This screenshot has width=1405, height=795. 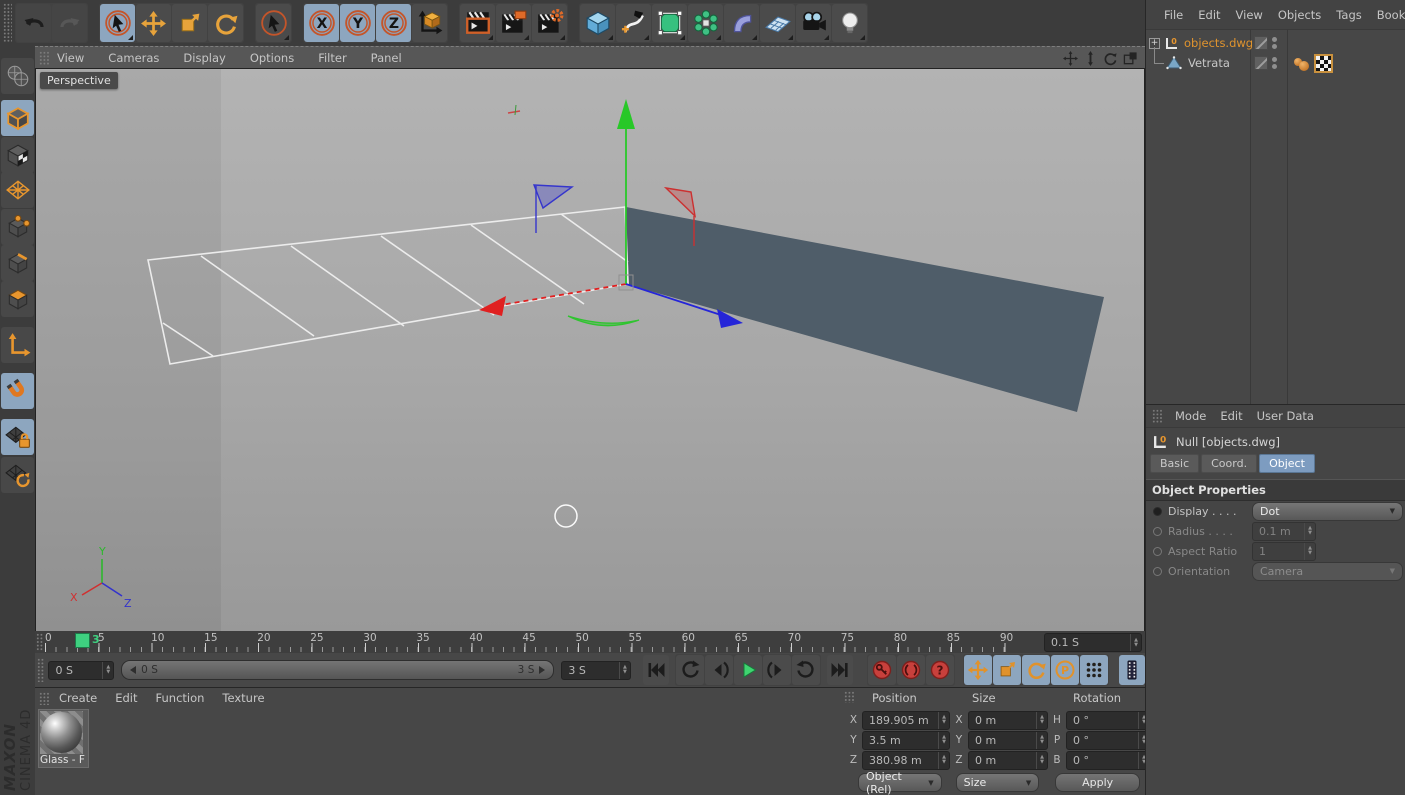 What do you see at coordinates (1231, 416) in the screenshot?
I see `attribute-menu-item: Edit` at bounding box center [1231, 416].